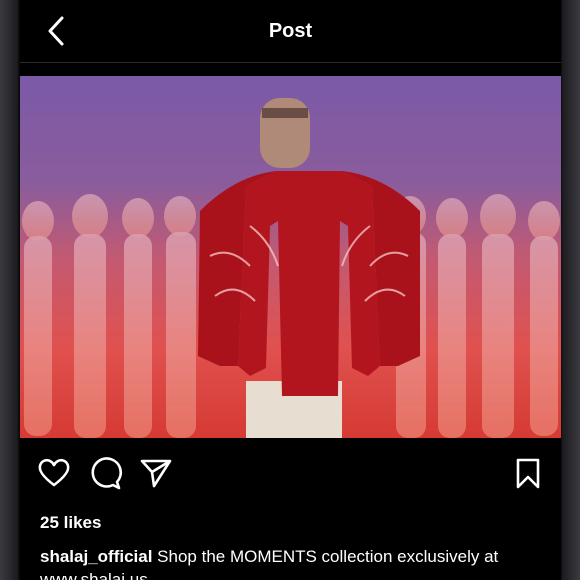 The height and width of the screenshot is (580, 580). Describe the element at coordinates (290, 62) in the screenshot. I see `header-divider` at that location.